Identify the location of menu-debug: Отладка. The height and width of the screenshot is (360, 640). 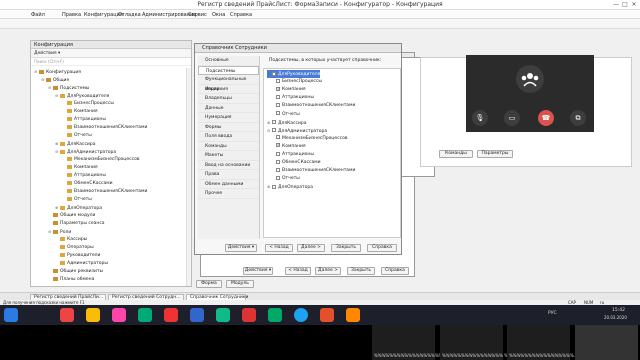
(129, 15).